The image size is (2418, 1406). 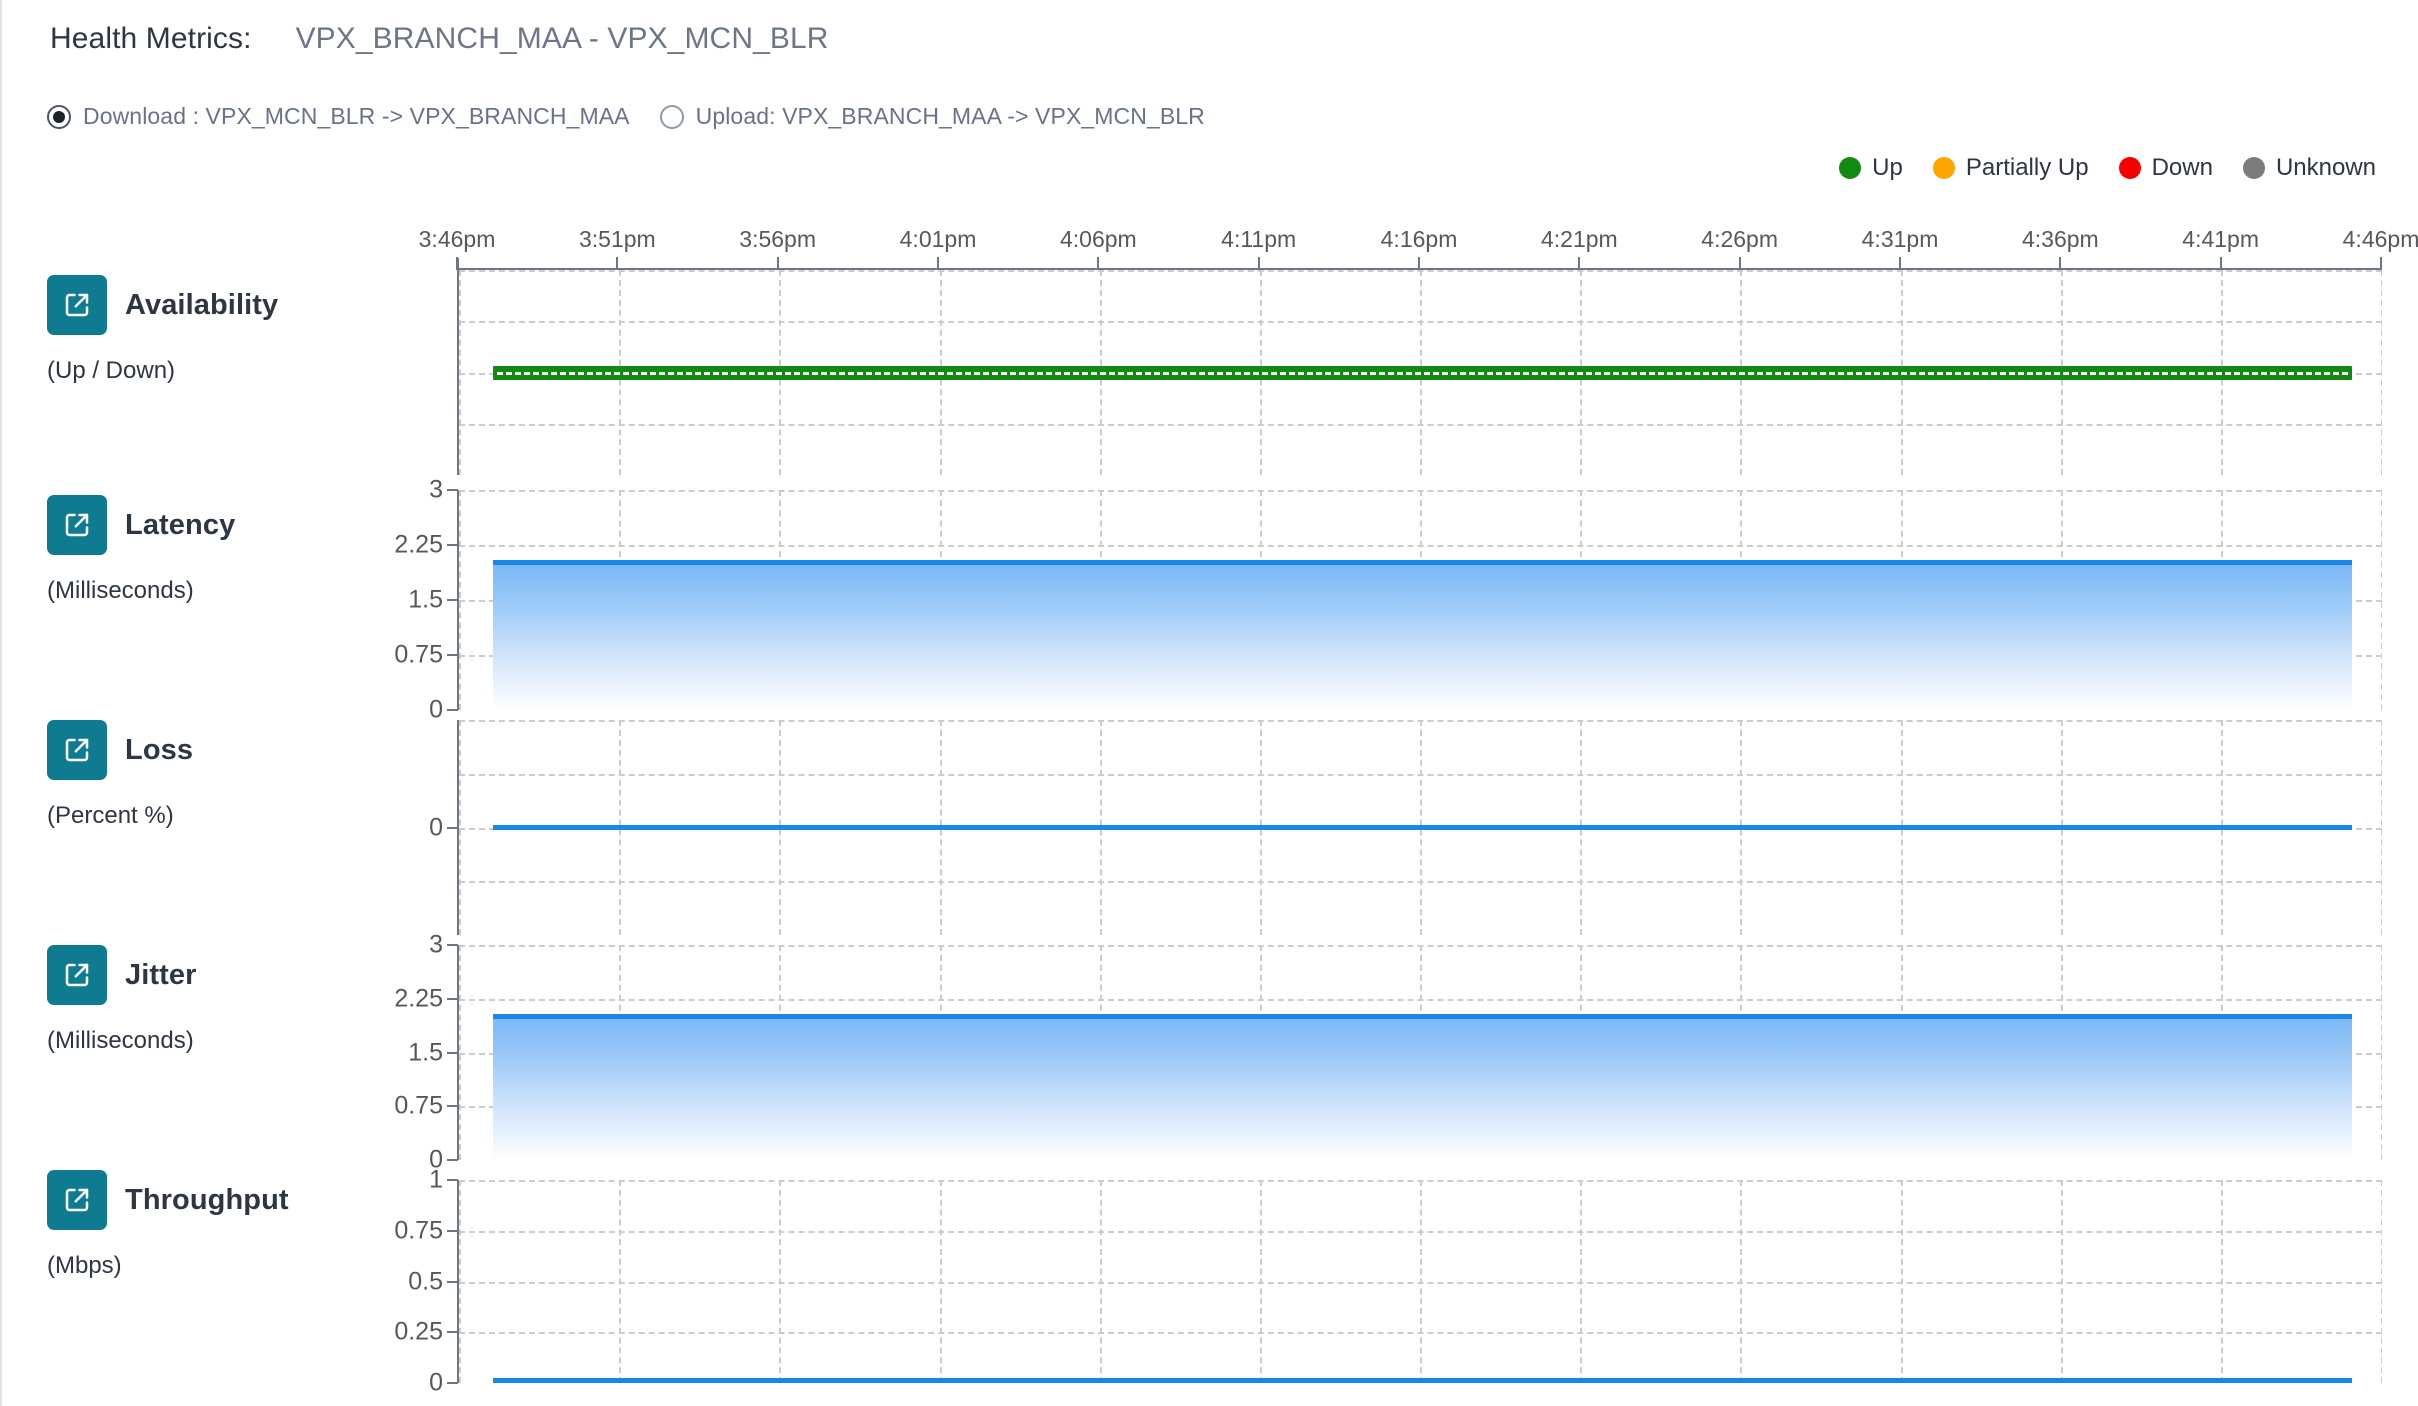 I want to click on legend-dot-up, so click(x=1850, y=168).